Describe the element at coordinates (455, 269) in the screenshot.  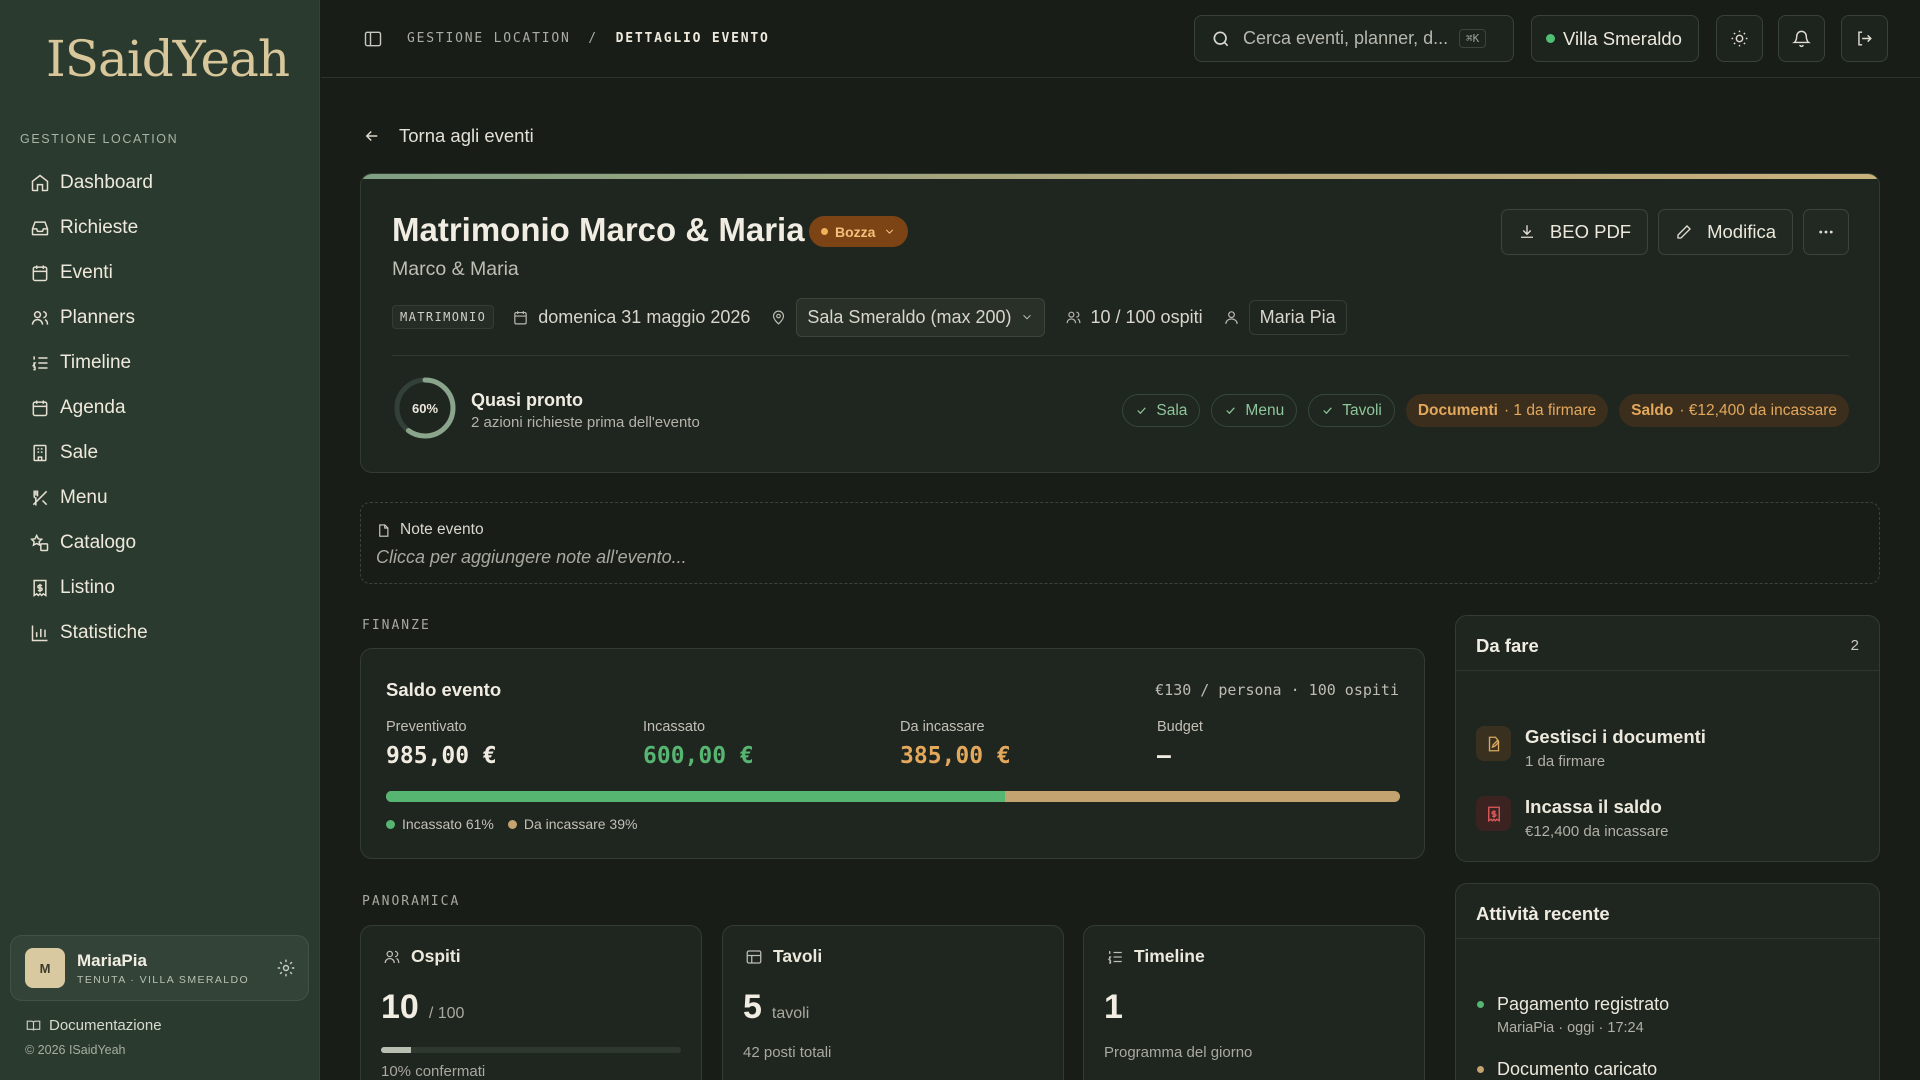
I see `event-couple: Marco & Maria` at that location.